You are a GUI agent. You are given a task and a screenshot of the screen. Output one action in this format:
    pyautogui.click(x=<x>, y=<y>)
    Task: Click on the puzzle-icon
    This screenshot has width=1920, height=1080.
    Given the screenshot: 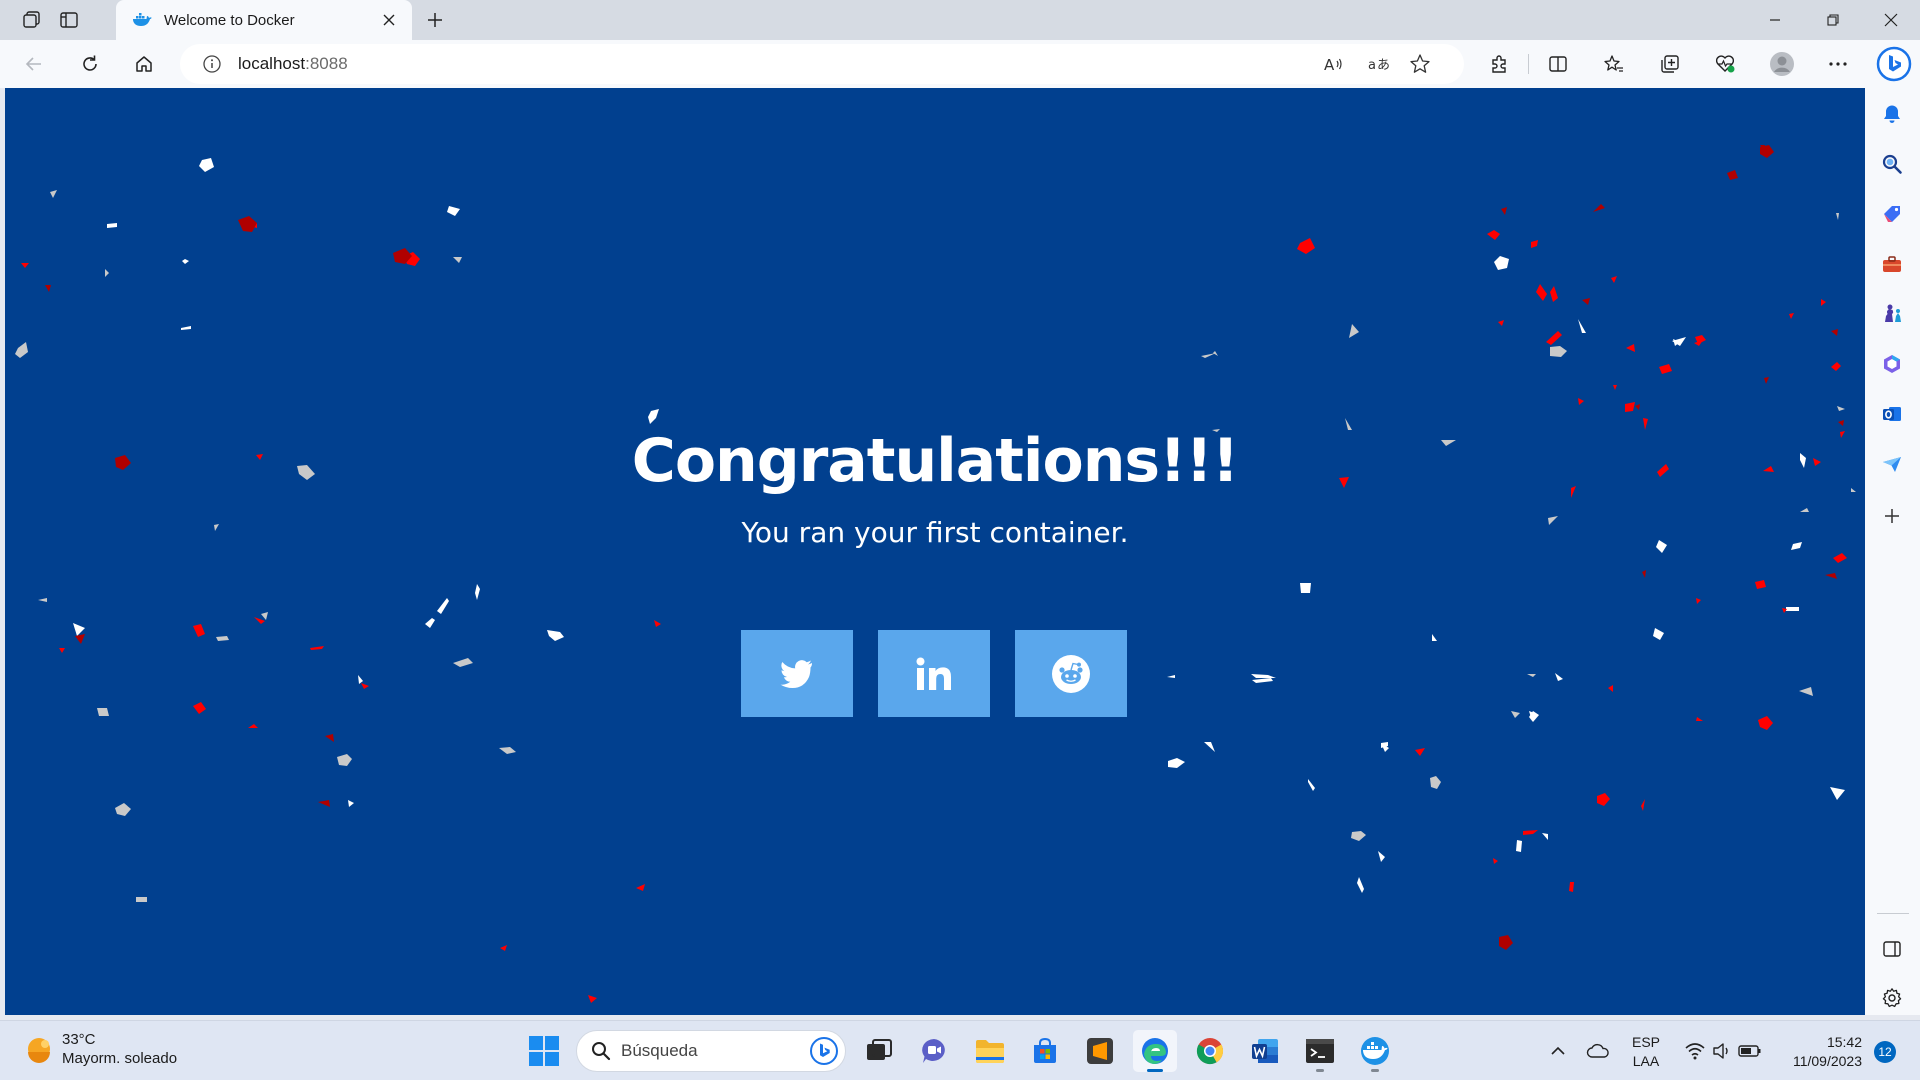 What is the action you would take?
    pyautogui.click(x=1499, y=64)
    